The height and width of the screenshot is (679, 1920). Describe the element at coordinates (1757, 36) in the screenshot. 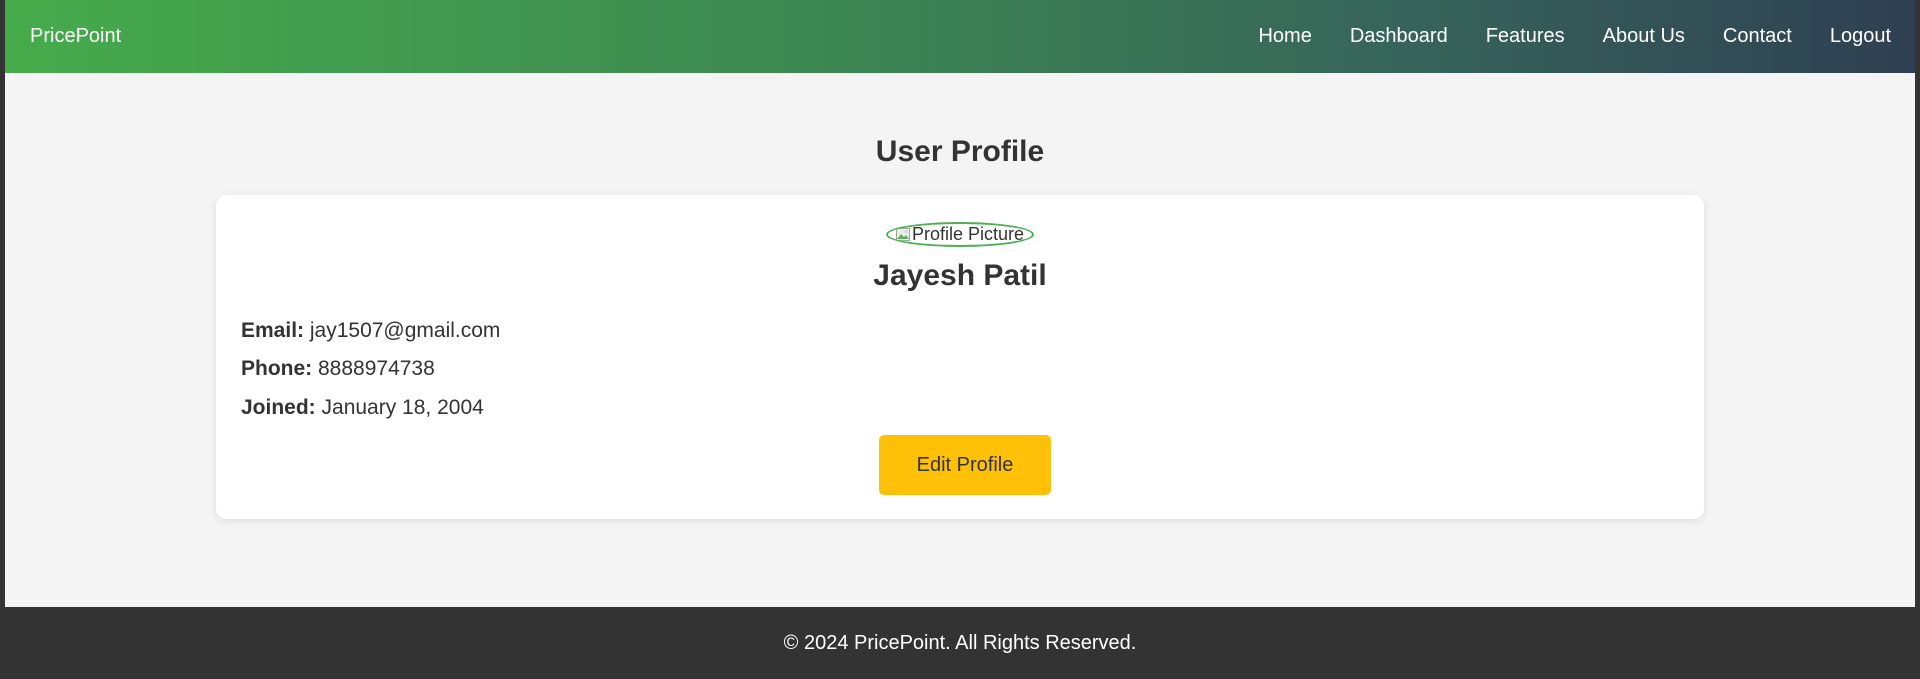

I see `nav-contact-link: Contact` at that location.